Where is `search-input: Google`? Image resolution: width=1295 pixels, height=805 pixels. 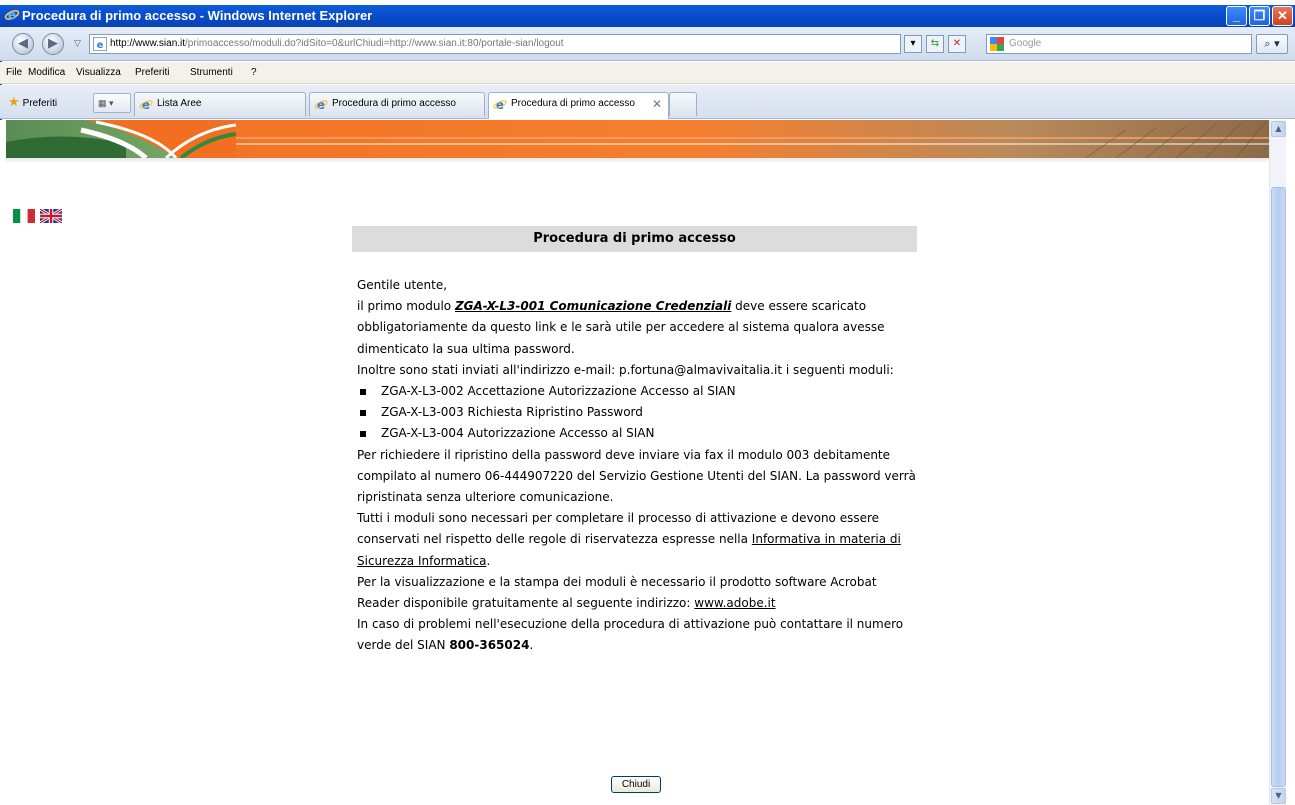 search-input: Google is located at coordinates (1119, 44).